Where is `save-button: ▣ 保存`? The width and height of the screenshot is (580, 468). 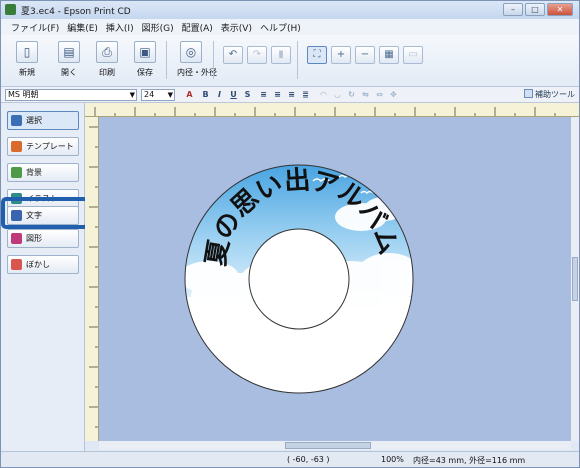 save-button: ▣ 保存 is located at coordinates (145, 59).